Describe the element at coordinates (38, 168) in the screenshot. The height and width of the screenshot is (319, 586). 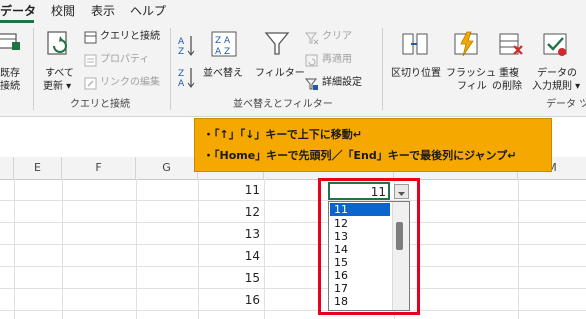
I see `column-header-e: E` at that location.